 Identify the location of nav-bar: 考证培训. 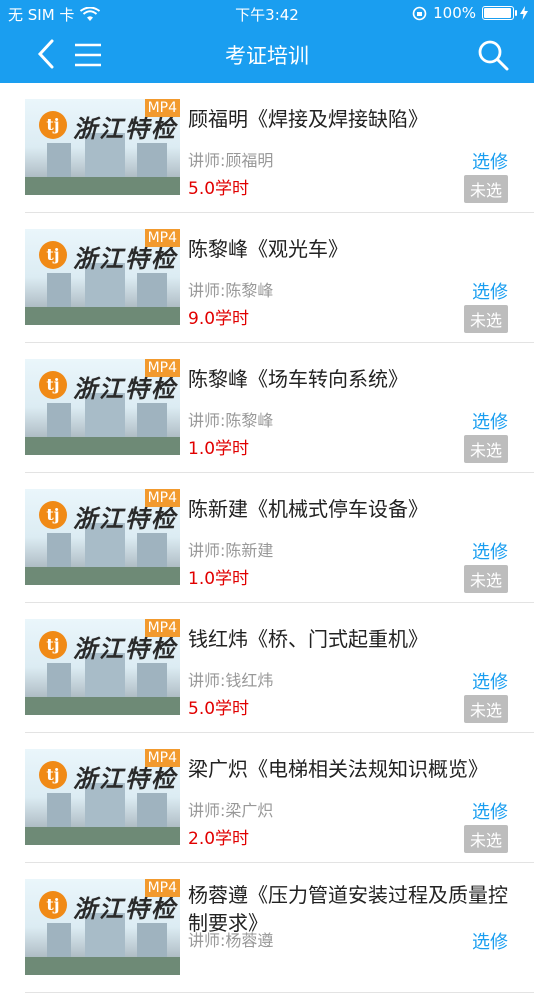
(267, 55).